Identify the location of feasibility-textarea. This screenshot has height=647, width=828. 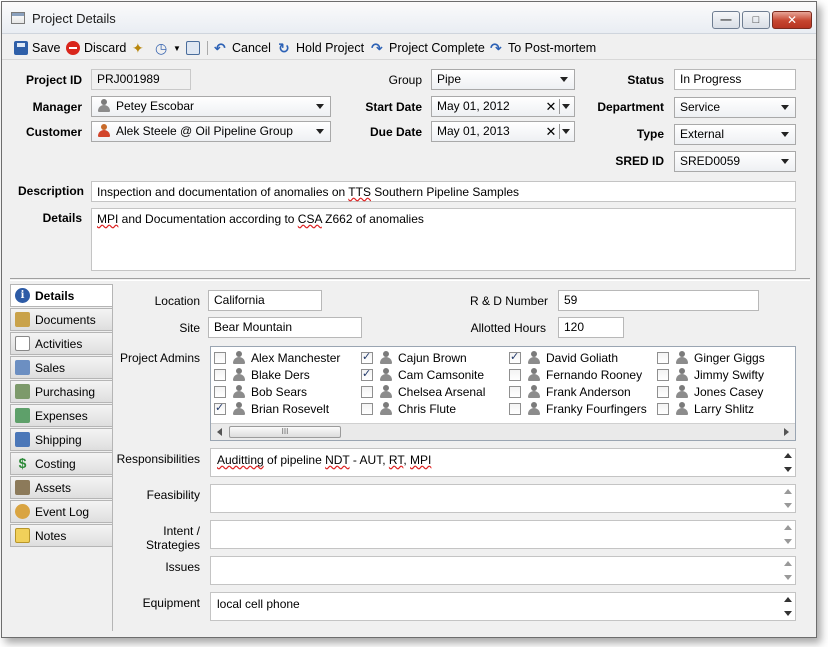
(503, 498).